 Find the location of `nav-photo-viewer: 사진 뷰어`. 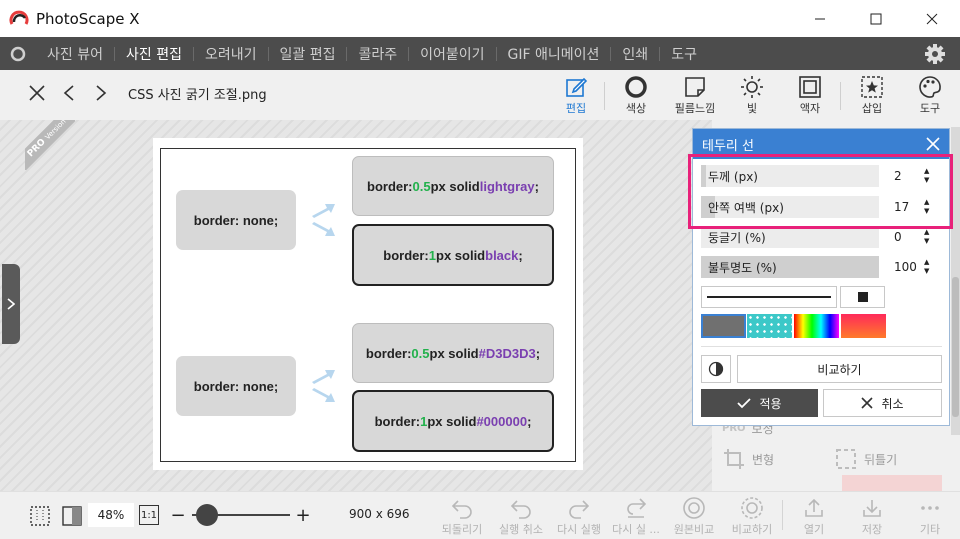

nav-photo-viewer: 사진 뷰어 is located at coordinates (75, 54).